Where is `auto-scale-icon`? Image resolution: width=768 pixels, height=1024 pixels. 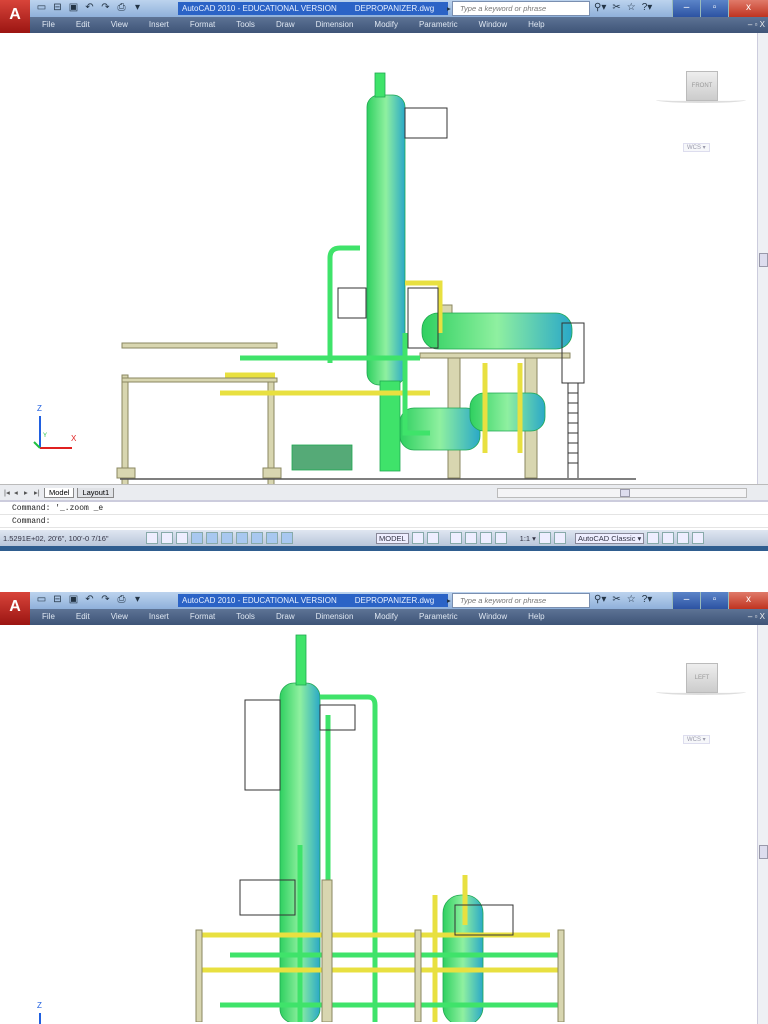
auto-scale-icon is located at coordinates (559, 538).